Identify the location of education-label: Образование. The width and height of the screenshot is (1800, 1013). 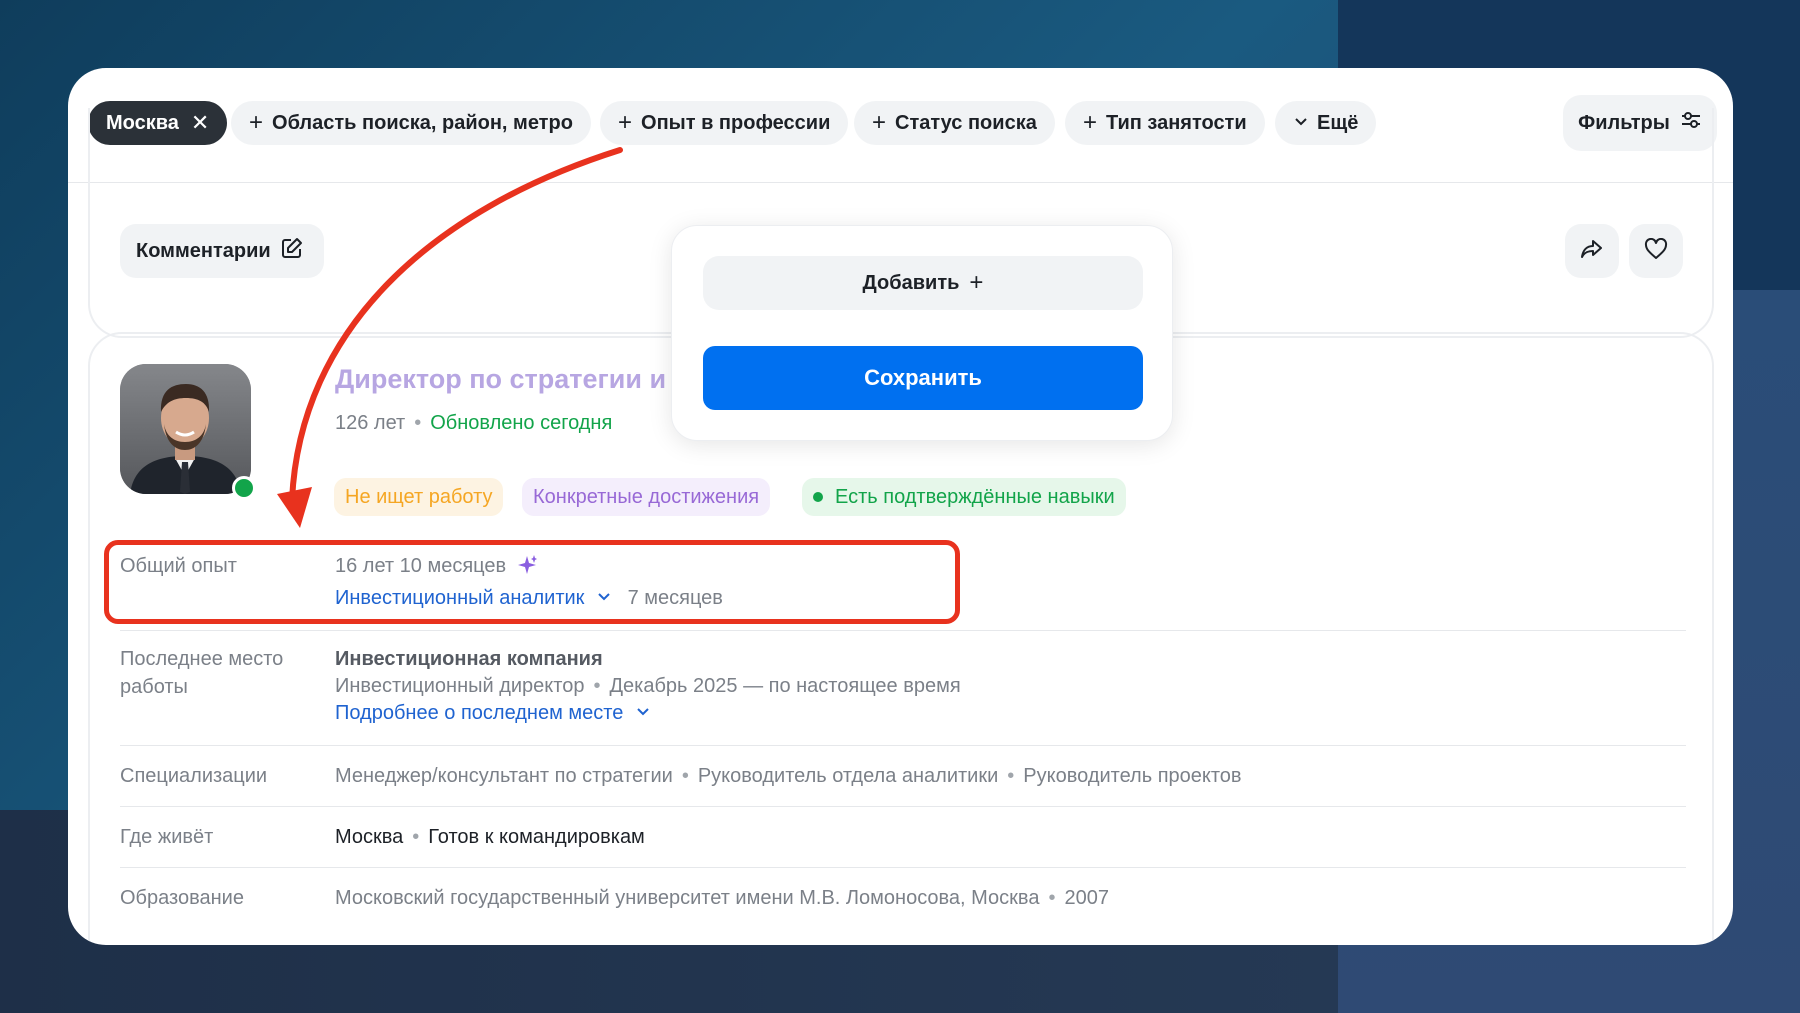
(182, 898).